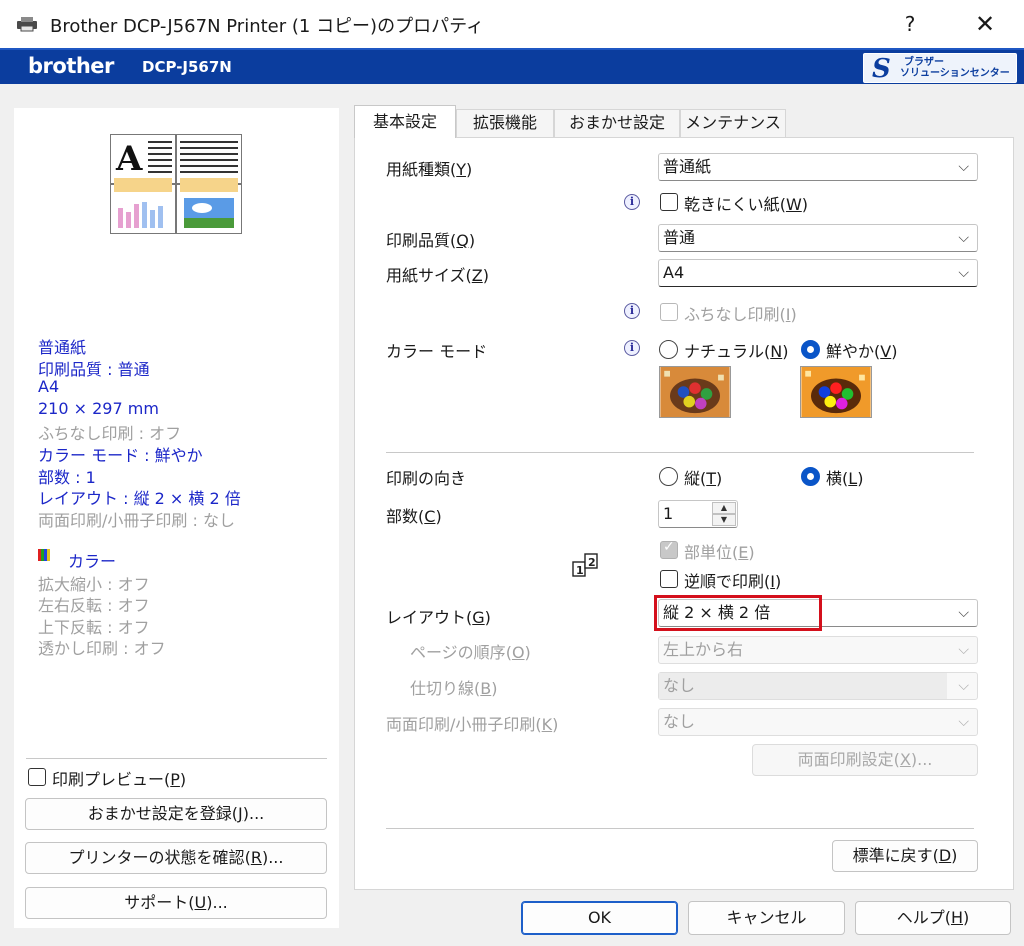  What do you see at coordinates (187, 67) in the screenshot?
I see `model-name: DCP-J567N` at bounding box center [187, 67].